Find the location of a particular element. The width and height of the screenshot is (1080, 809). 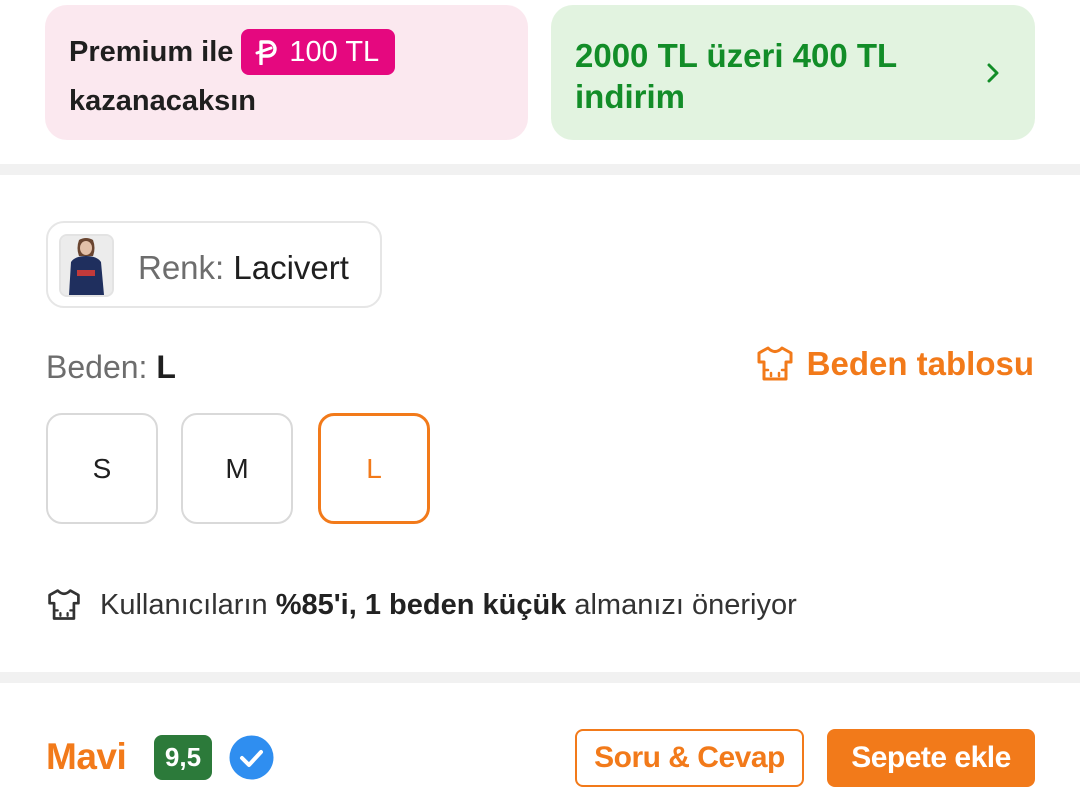

fit-note-highlight: %85'i, 1 beden küçük is located at coordinates (421, 604).